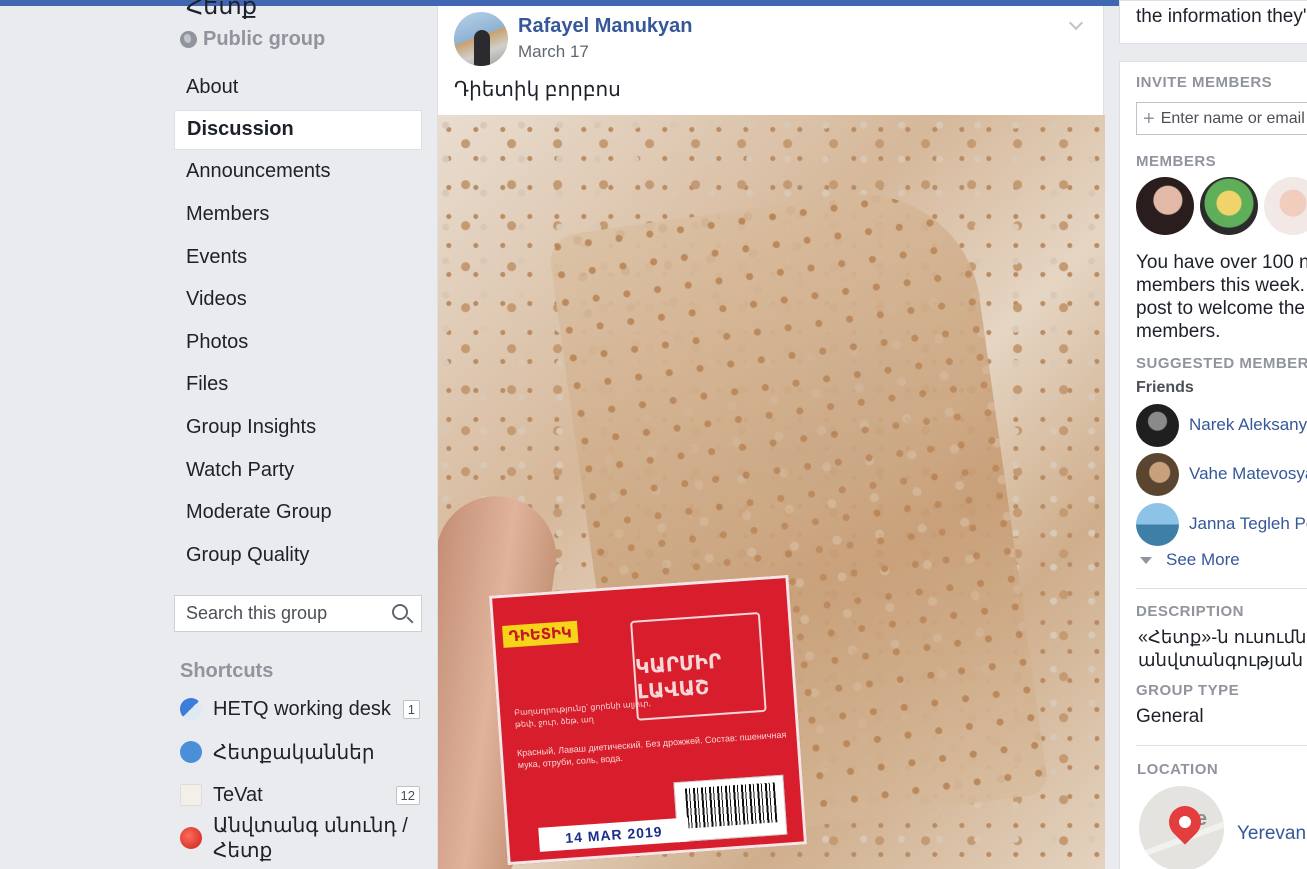 The width and height of the screenshot is (1307, 869). Describe the element at coordinates (1248, 474) in the screenshot. I see `suggested-member-name: Vahe Matevosyan` at that location.